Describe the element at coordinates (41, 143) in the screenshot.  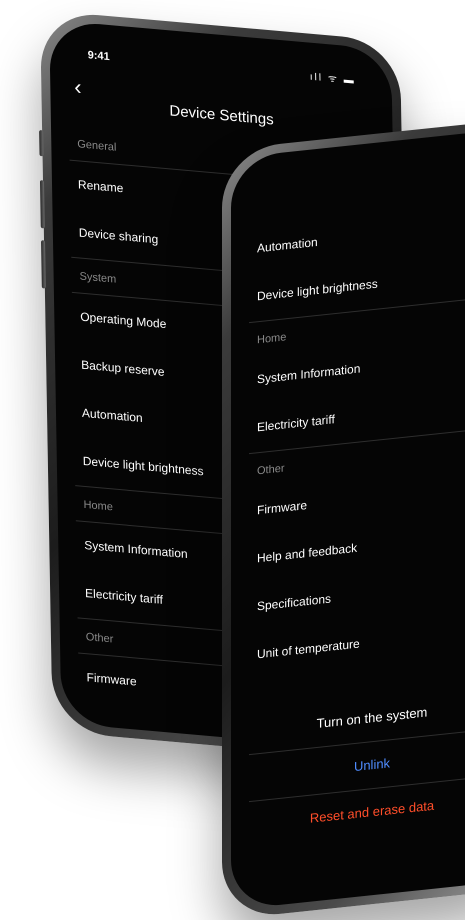
I see `side-button` at that location.